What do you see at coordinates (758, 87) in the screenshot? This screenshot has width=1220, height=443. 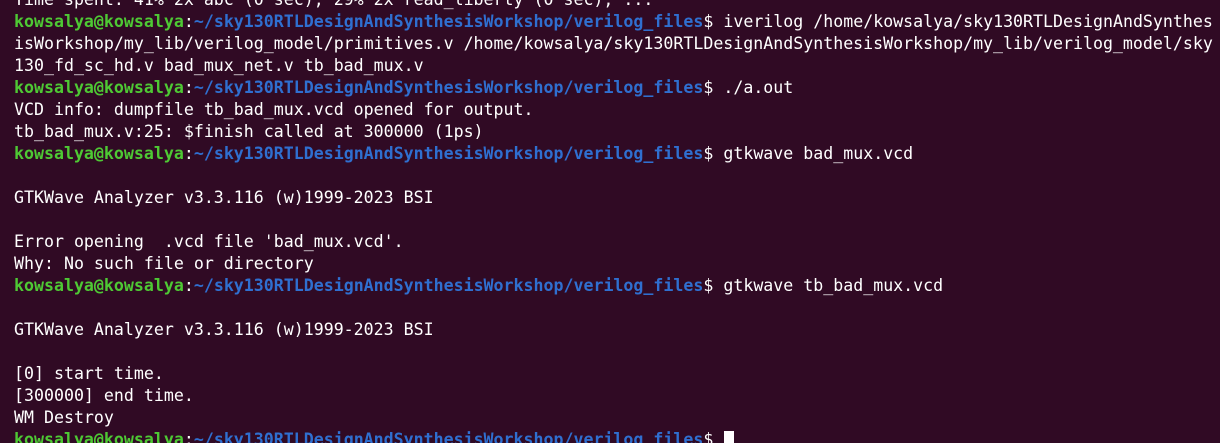 I see `command-text: ./a.out` at bounding box center [758, 87].